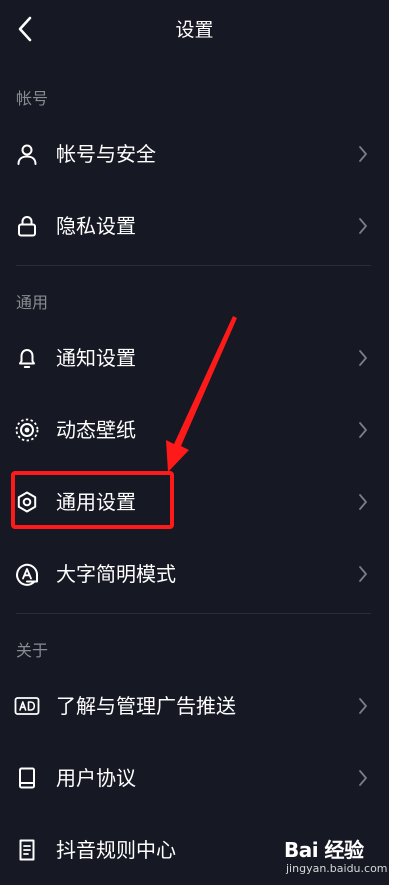  Describe the element at coordinates (194, 358) in the screenshot. I see `menu-item-notification-settings: 通知设置` at that location.